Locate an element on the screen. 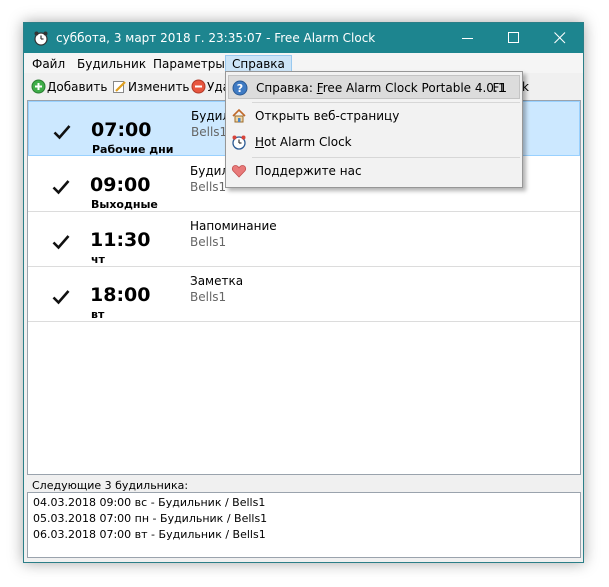 This screenshot has height=587, width=609. home-icon is located at coordinates (239, 115).